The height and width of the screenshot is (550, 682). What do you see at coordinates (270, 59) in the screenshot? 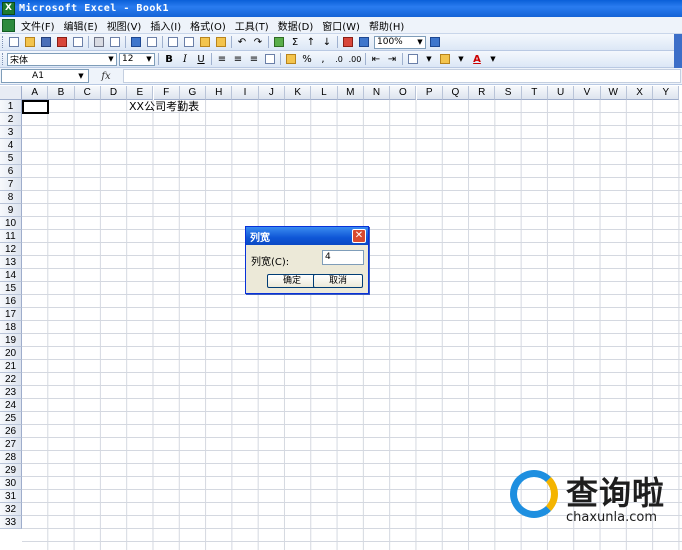
I see `merge-center-button` at bounding box center [270, 59].